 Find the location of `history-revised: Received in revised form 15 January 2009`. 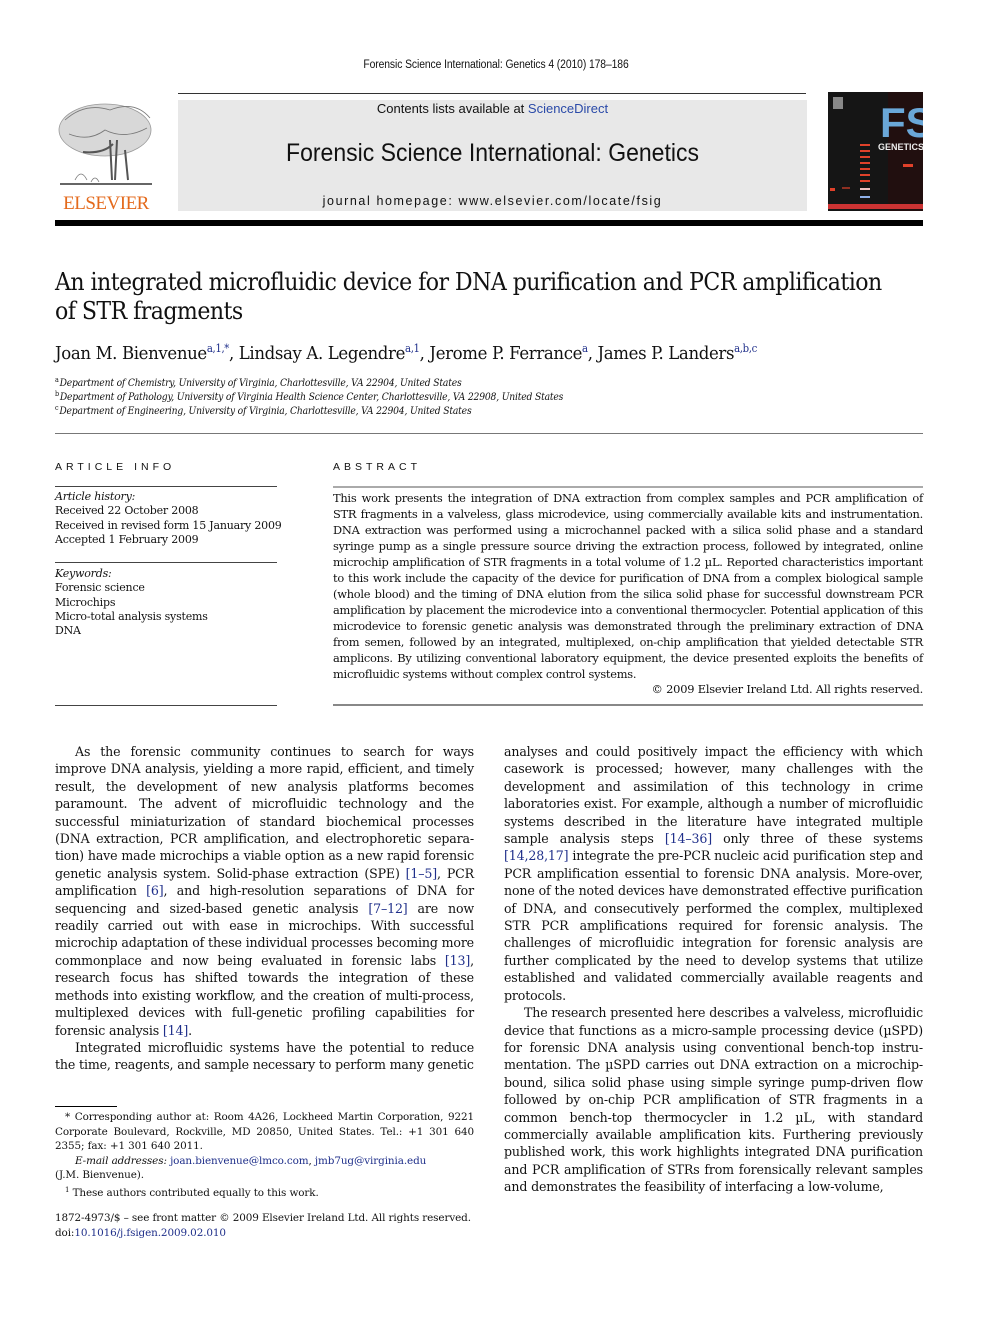

history-revised: Received in revised form 15 January 2009 is located at coordinates (168, 525).